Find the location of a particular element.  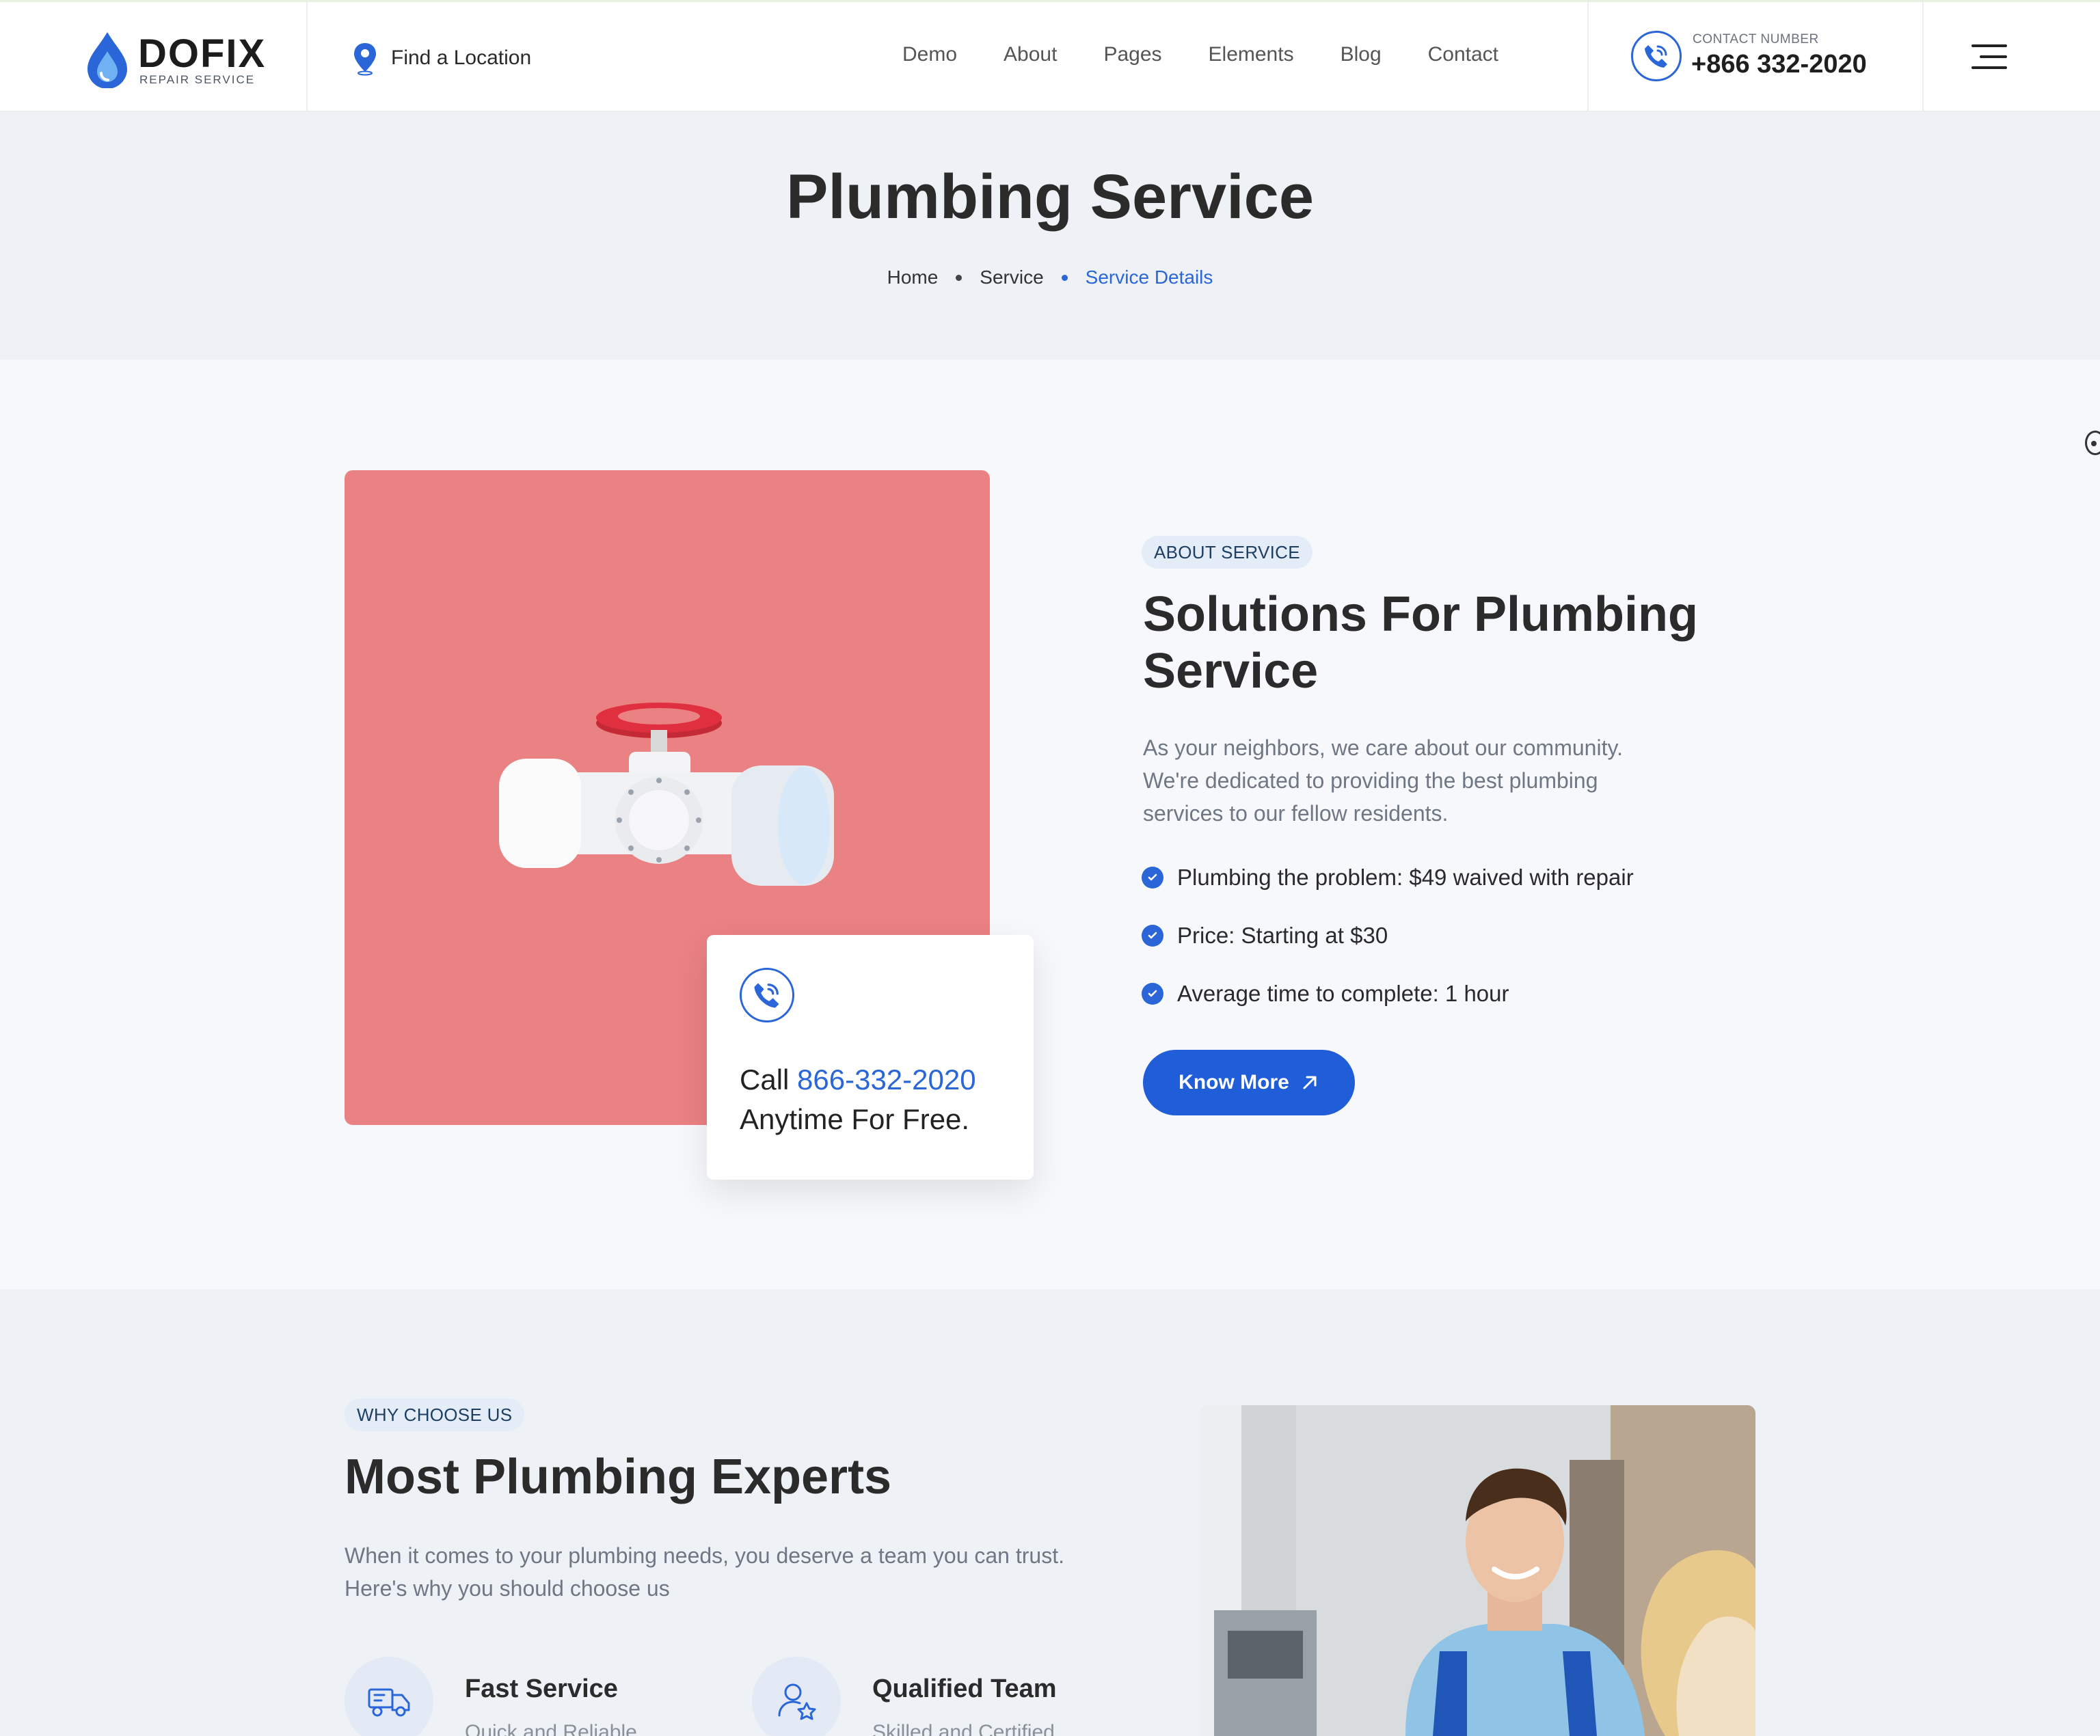

page-title: Plumbing Service is located at coordinates (1050, 197).